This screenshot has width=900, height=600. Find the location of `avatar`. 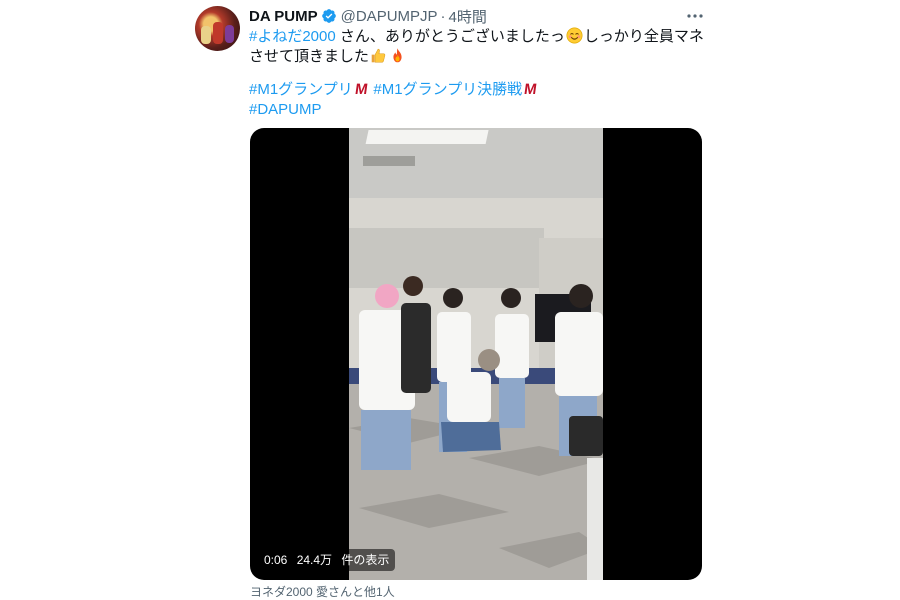

avatar is located at coordinates (217, 28).